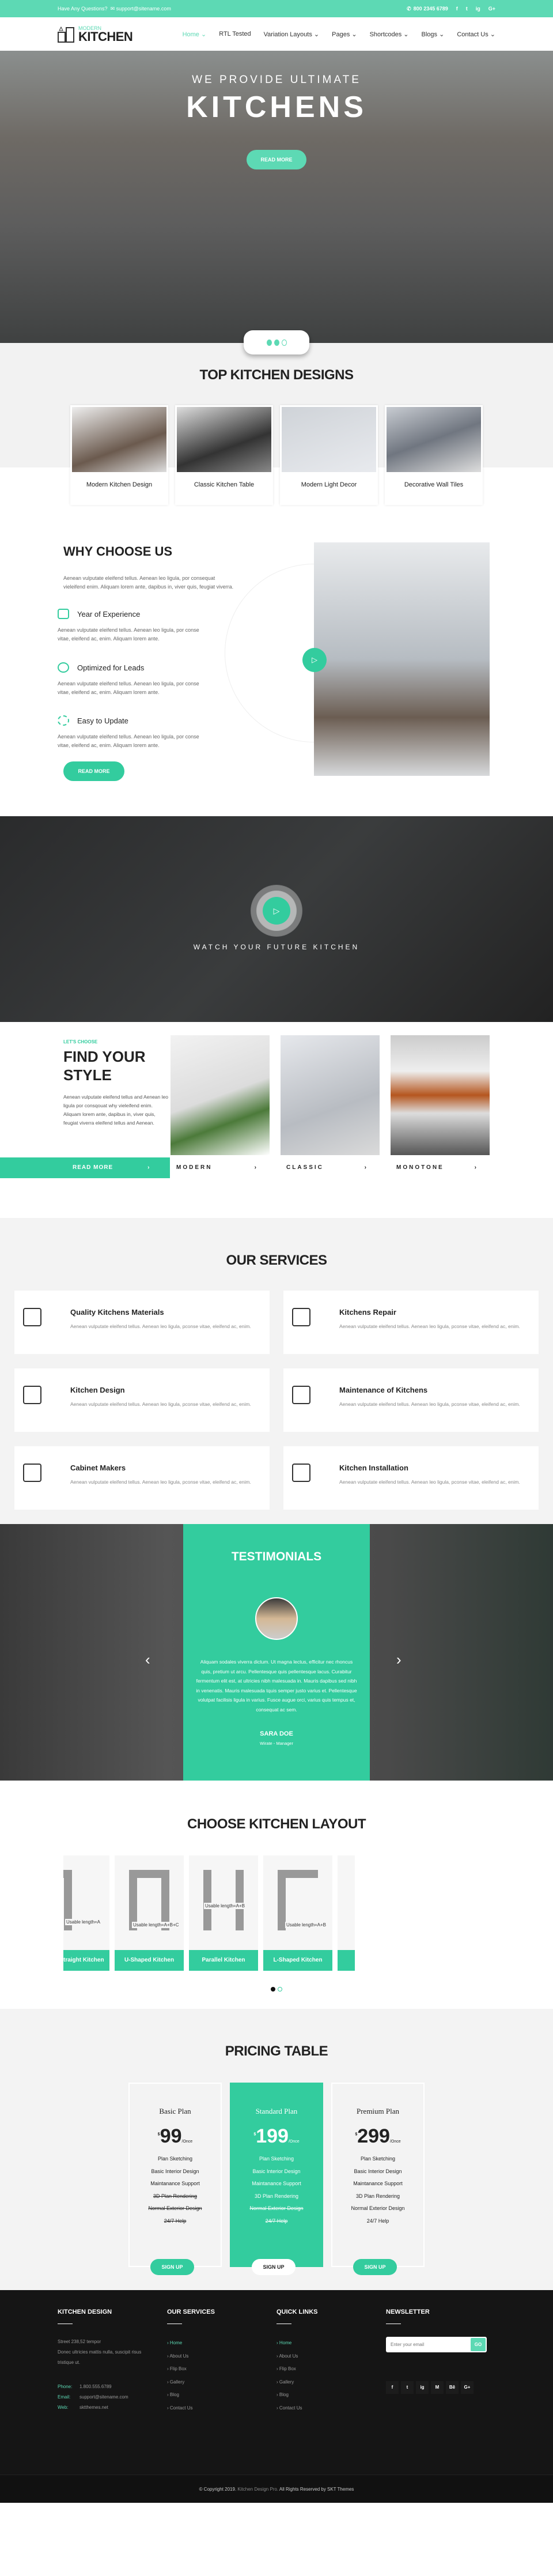  Describe the element at coordinates (235, 34) in the screenshot. I see `nav-rtl-tested: RTL Tested` at that location.